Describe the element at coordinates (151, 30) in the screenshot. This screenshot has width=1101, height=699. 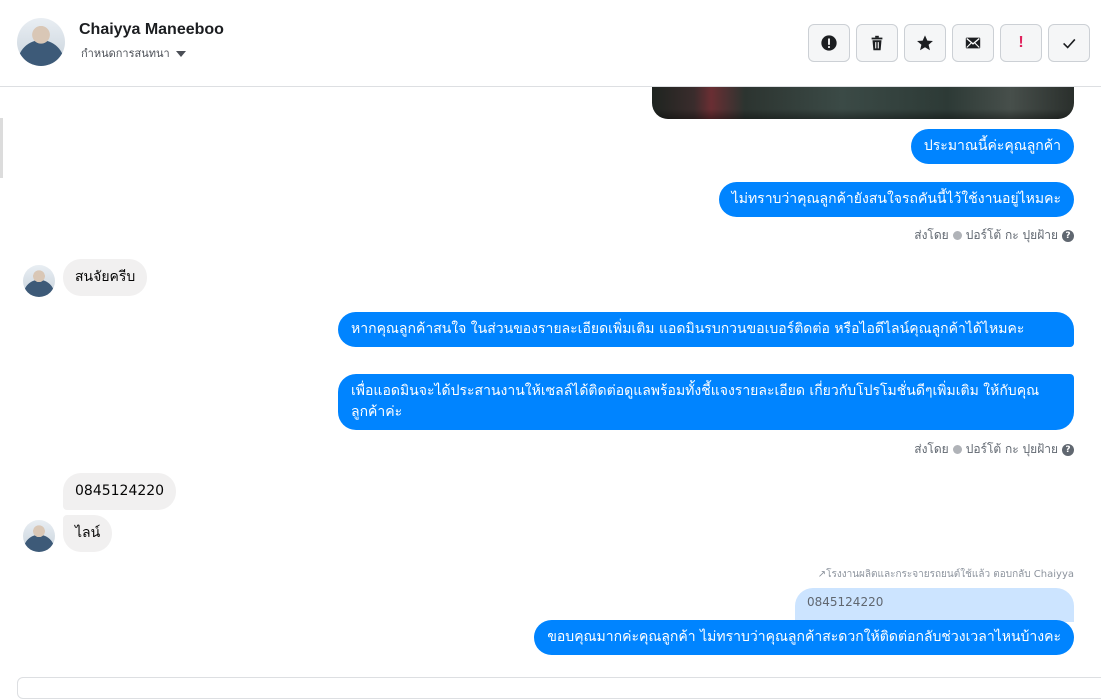
I see `contact-name: Chaiyya Maneeboo` at that location.